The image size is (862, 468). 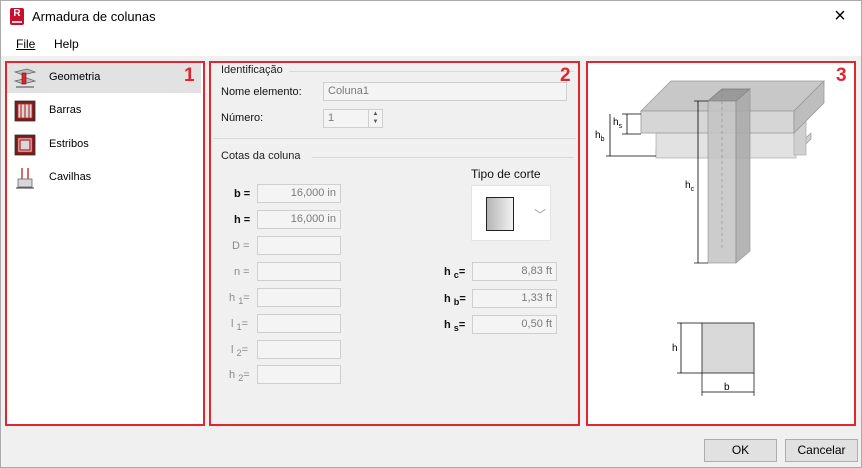 What do you see at coordinates (17, 16) in the screenshot?
I see `app-icon: R` at bounding box center [17, 16].